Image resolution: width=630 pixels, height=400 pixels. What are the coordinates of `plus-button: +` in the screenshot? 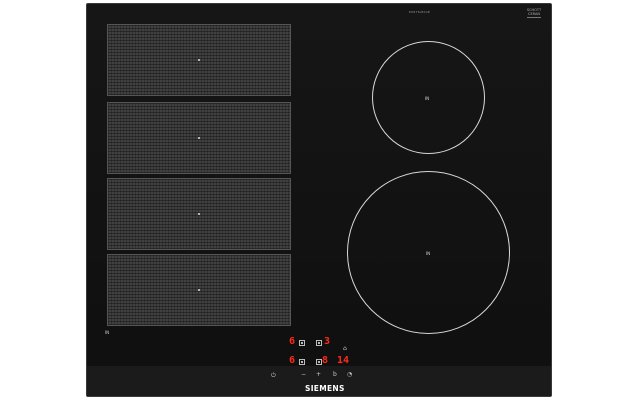 It's located at (318, 375).